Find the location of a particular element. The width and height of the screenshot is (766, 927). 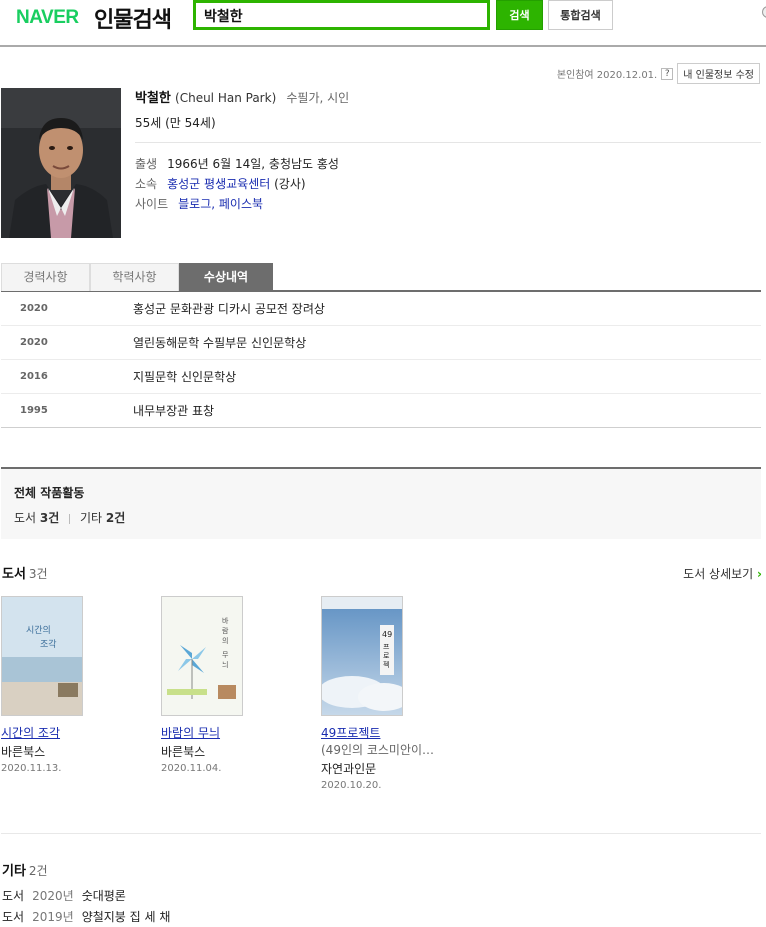

person-name-en: (Cheul Han Park) is located at coordinates (226, 98).